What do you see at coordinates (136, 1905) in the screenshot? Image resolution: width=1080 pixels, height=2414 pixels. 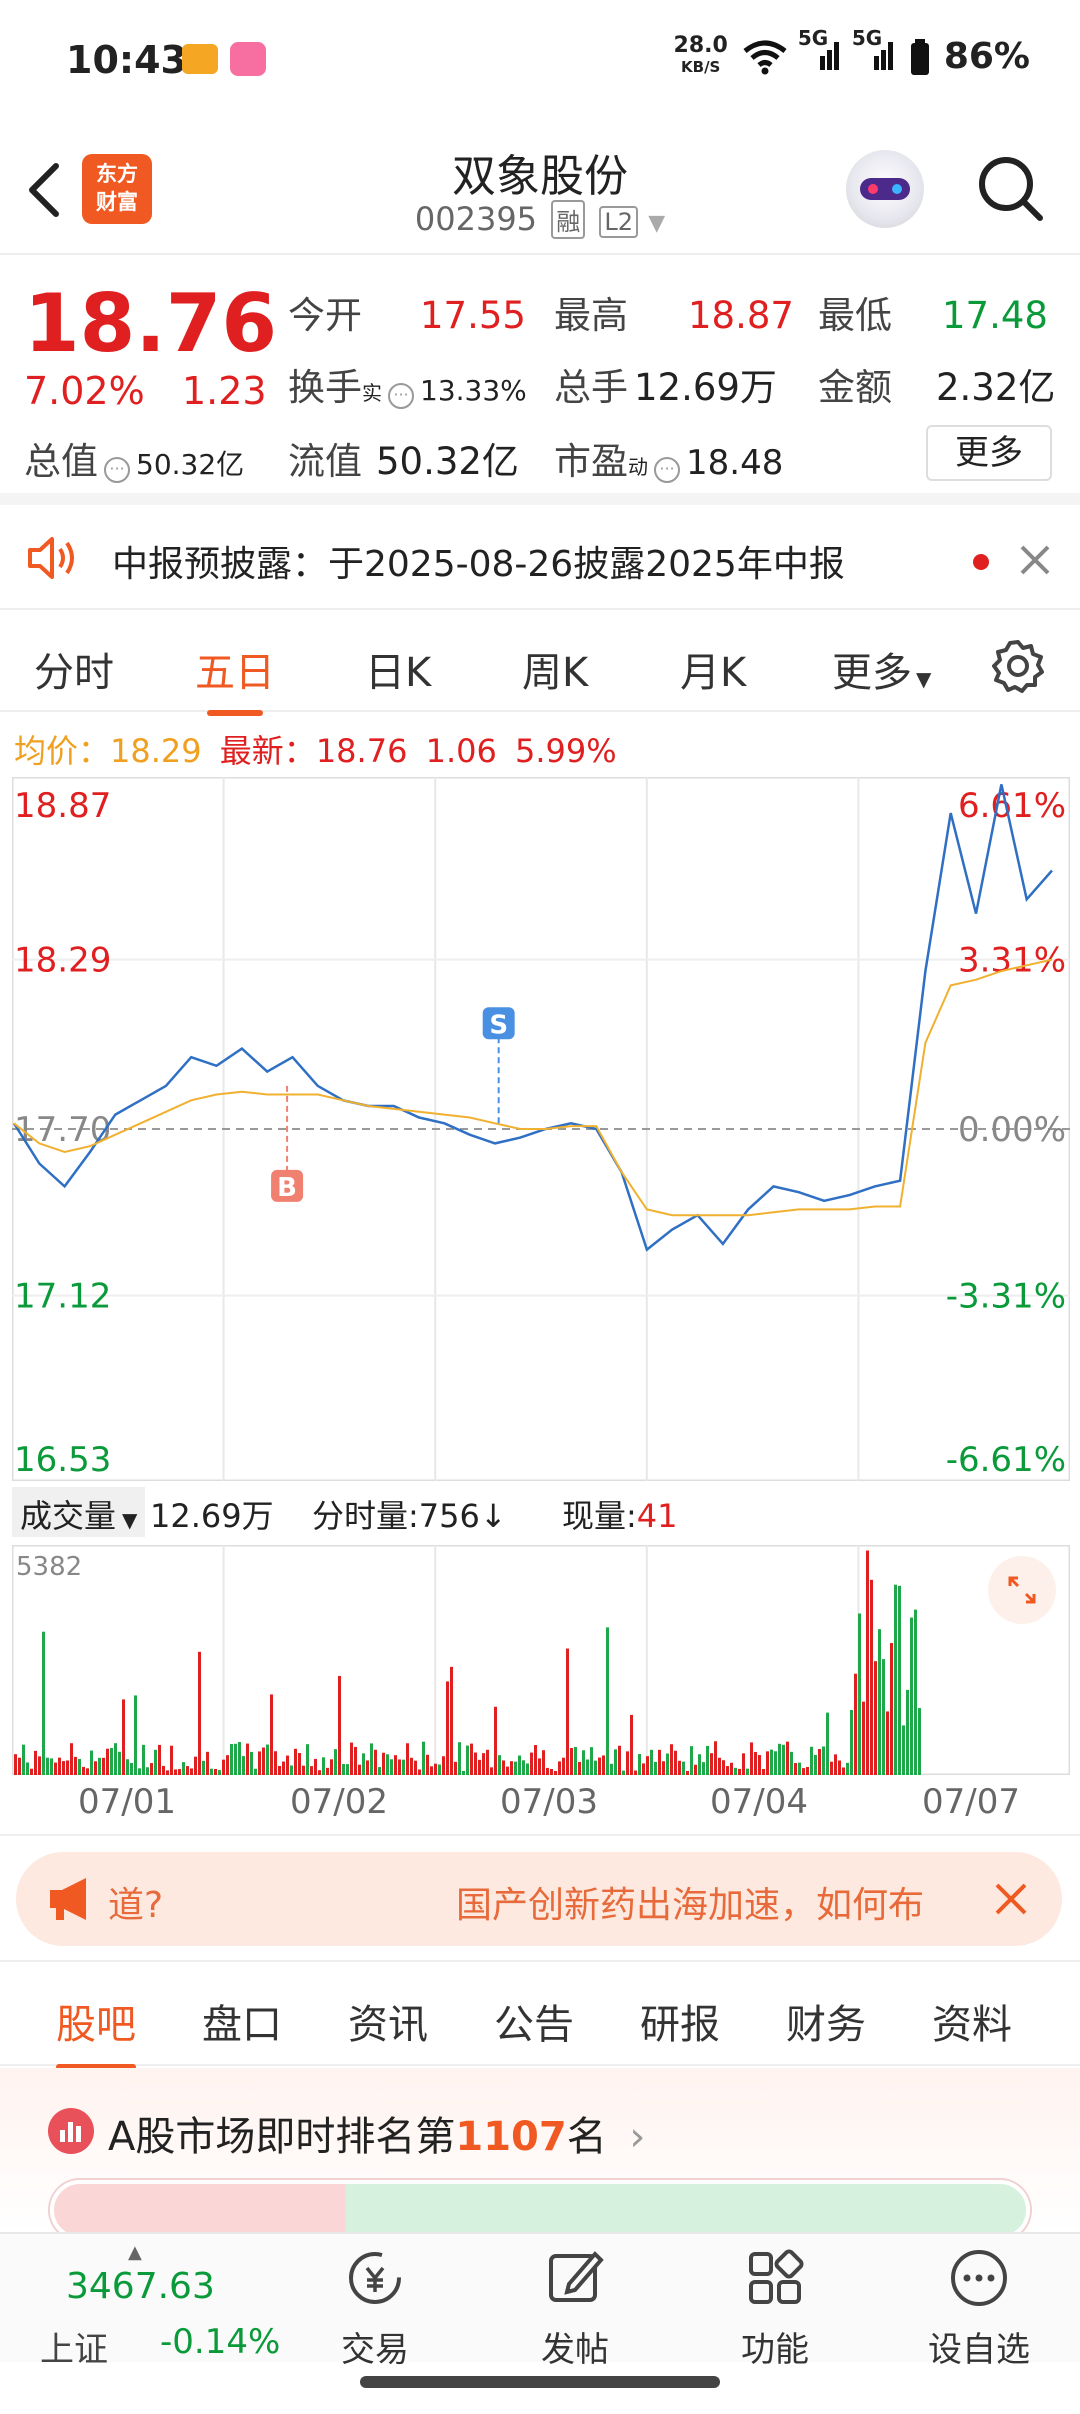 I see `banner-text-left: 道?` at bounding box center [136, 1905].